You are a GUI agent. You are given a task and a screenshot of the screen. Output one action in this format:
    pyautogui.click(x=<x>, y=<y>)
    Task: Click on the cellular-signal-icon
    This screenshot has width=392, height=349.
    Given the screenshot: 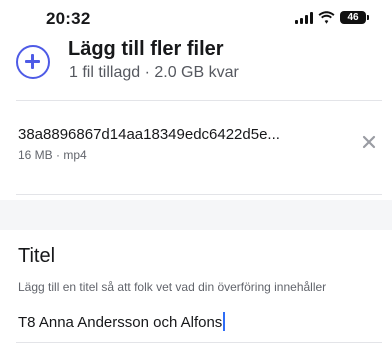 What is the action you would take?
    pyautogui.click(x=304, y=17)
    